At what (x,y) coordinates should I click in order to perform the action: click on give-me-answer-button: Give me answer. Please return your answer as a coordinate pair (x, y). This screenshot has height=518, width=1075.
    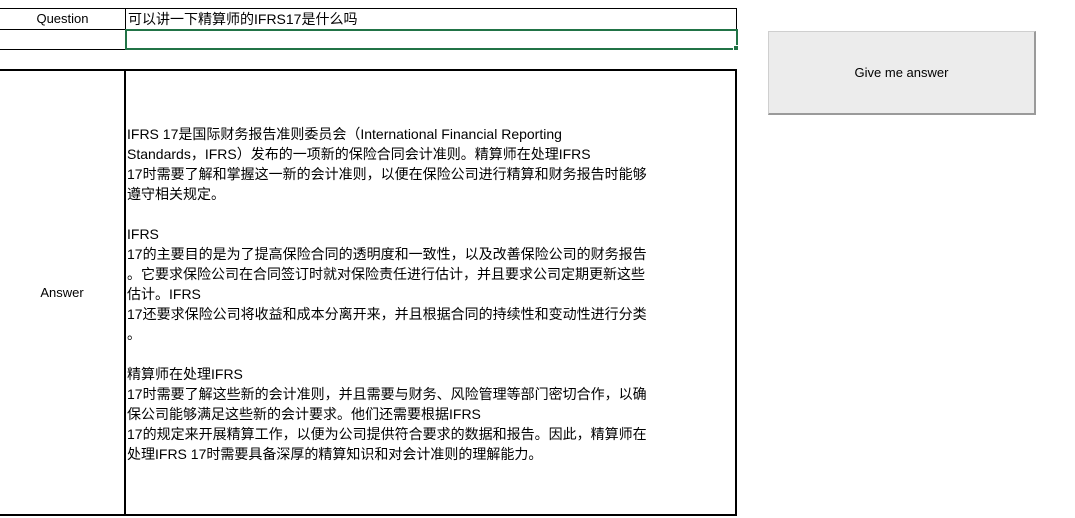
    Looking at the image, I should click on (902, 73).